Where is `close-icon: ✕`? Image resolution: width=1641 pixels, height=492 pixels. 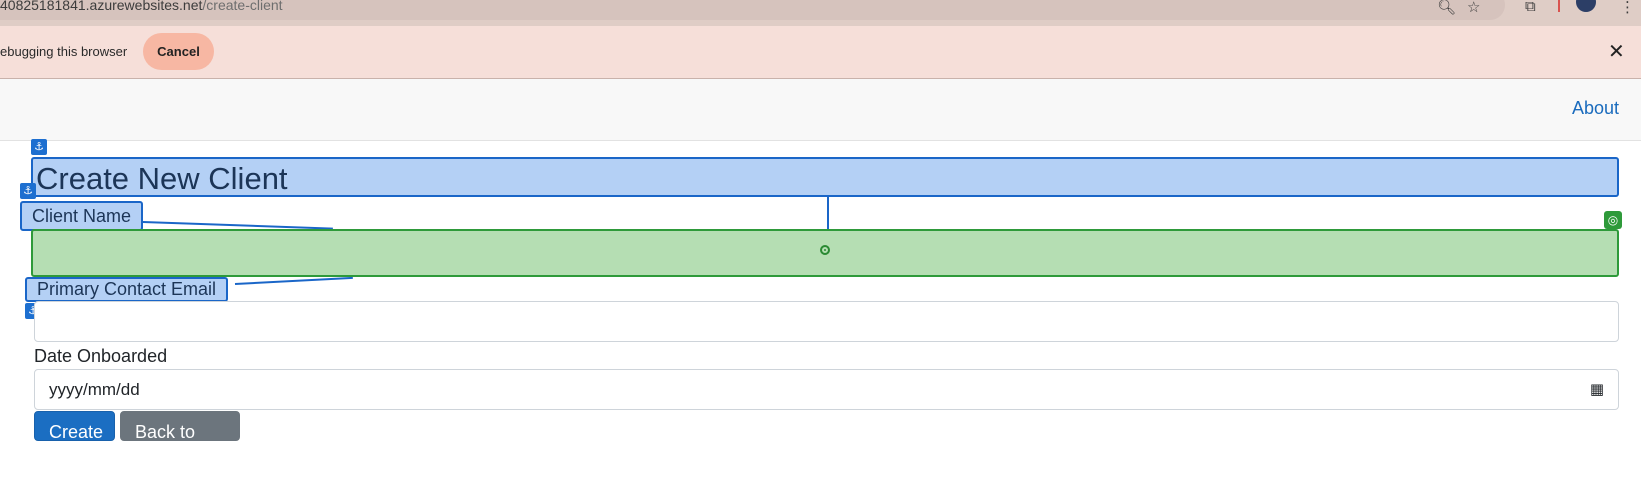
close-icon: ✕ is located at coordinates (1616, 51).